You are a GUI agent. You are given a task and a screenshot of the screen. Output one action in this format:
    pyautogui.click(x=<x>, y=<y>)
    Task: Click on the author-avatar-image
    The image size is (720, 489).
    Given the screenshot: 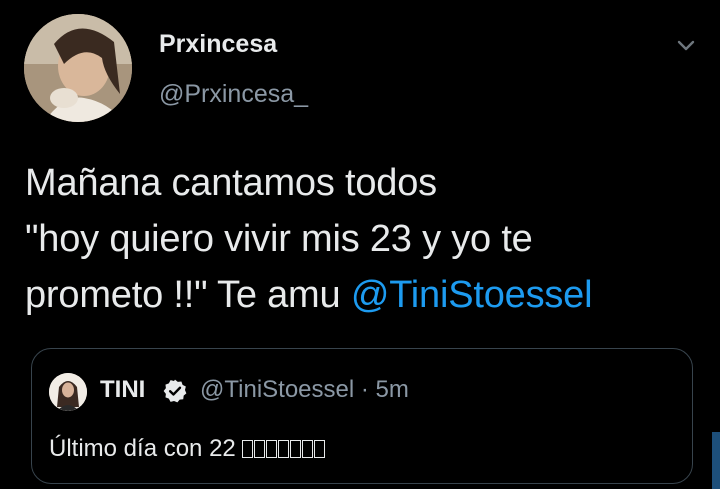 What is the action you would take?
    pyautogui.click(x=78, y=68)
    